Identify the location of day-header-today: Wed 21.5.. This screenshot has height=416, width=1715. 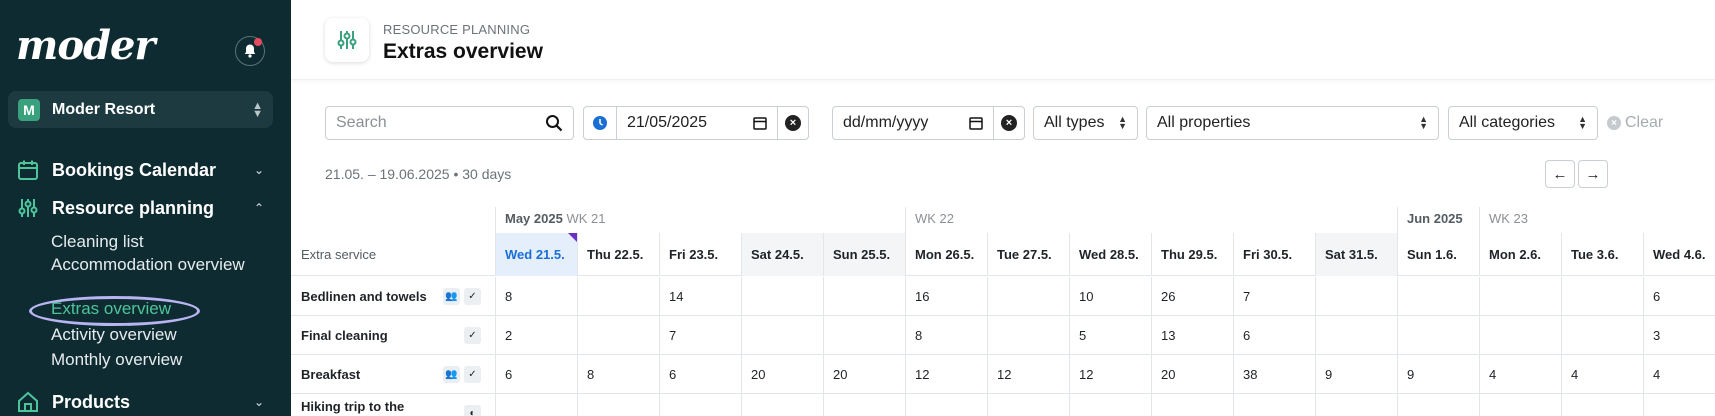
(536, 254).